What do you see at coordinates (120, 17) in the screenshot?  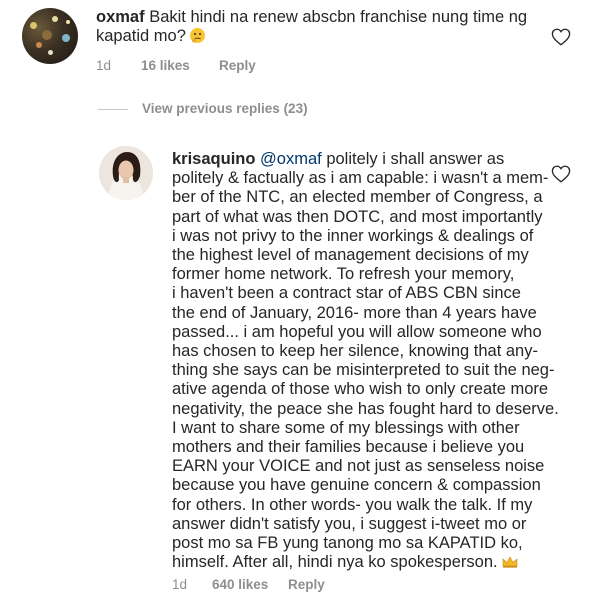 I see `comment-username: oxmaf` at bounding box center [120, 17].